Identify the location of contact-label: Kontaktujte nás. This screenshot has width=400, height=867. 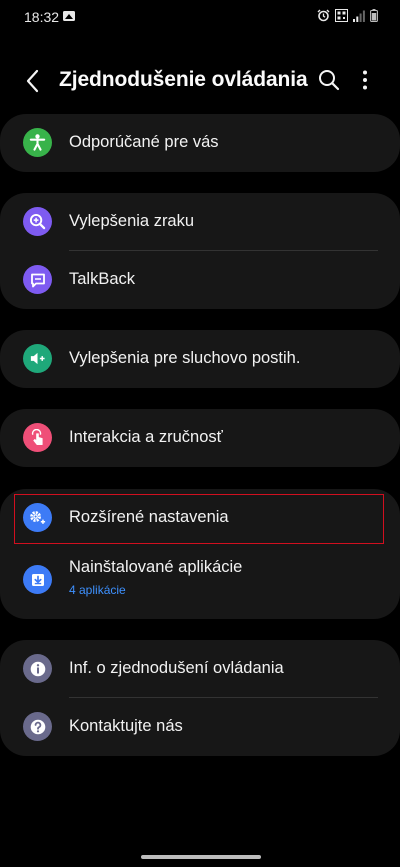
(126, 726).